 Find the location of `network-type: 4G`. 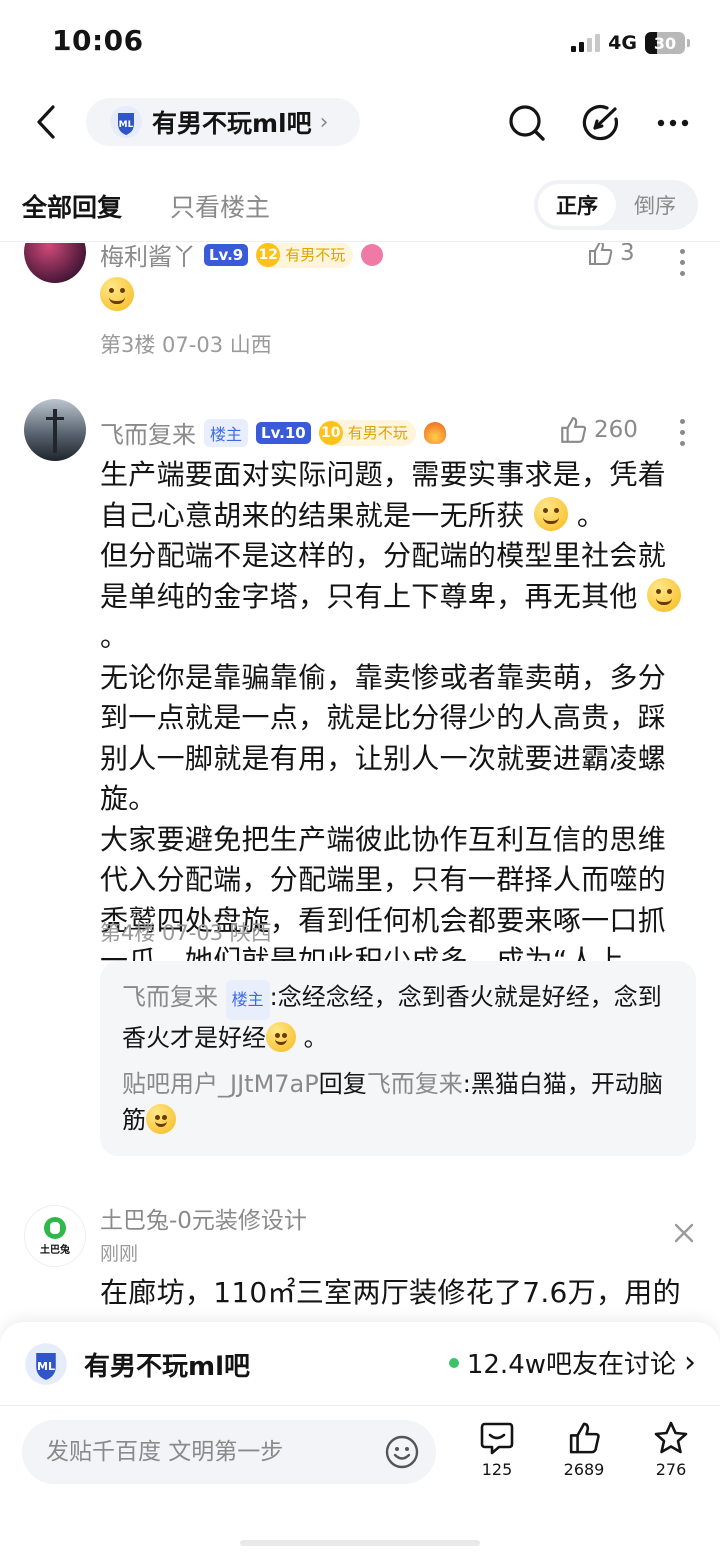

network-type: 4G is located at coordinates (622, 43).